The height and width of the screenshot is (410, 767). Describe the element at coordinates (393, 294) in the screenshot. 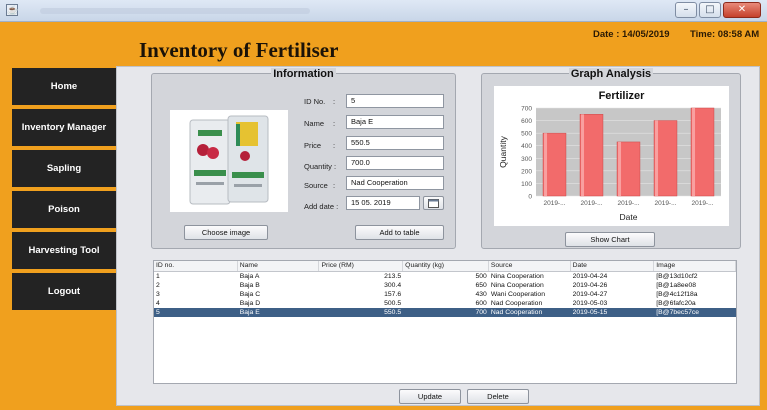

I see `table-cell: 157.6` at that location.